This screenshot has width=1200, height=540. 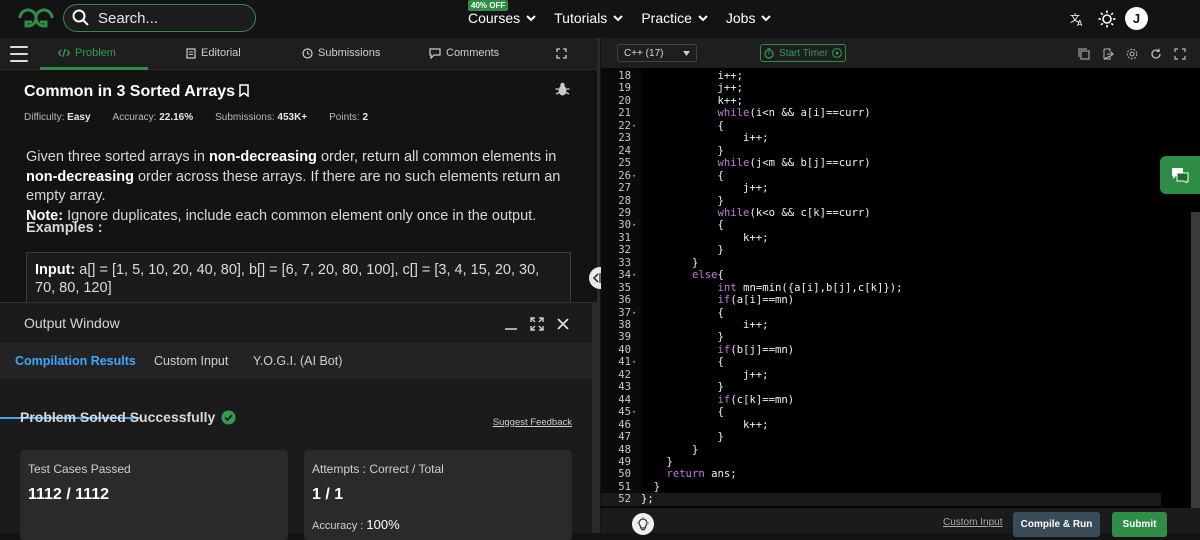 I want to click on code-line: 35 int mn=min({a[i],b[j],c[k]});, so click(x=881, y=288).